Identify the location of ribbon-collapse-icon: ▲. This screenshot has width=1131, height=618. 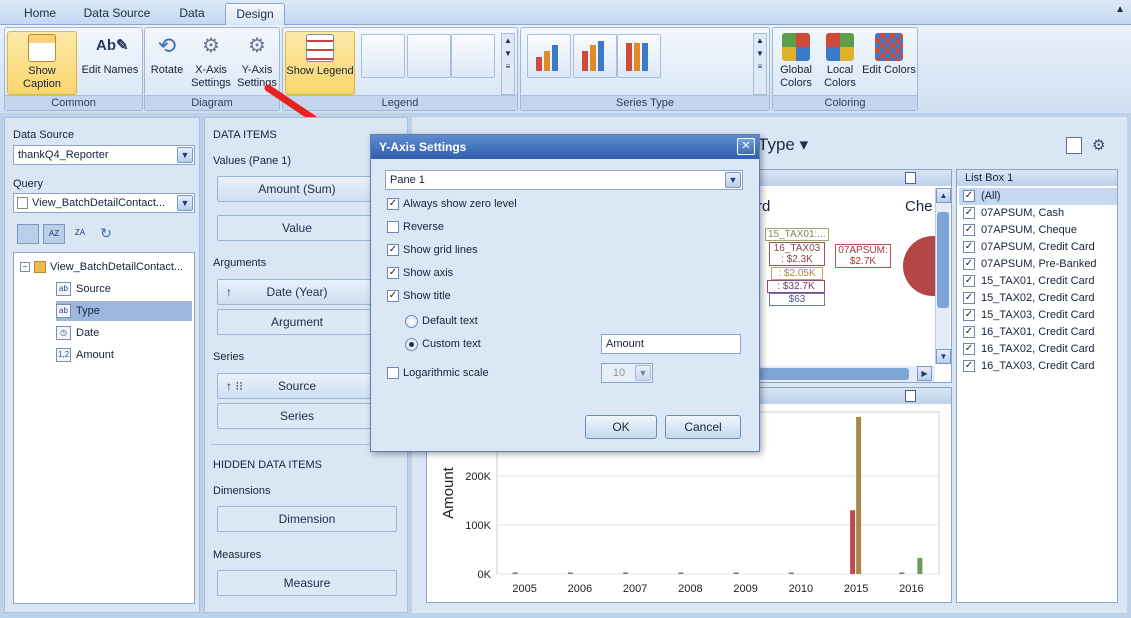
(1120, 9).